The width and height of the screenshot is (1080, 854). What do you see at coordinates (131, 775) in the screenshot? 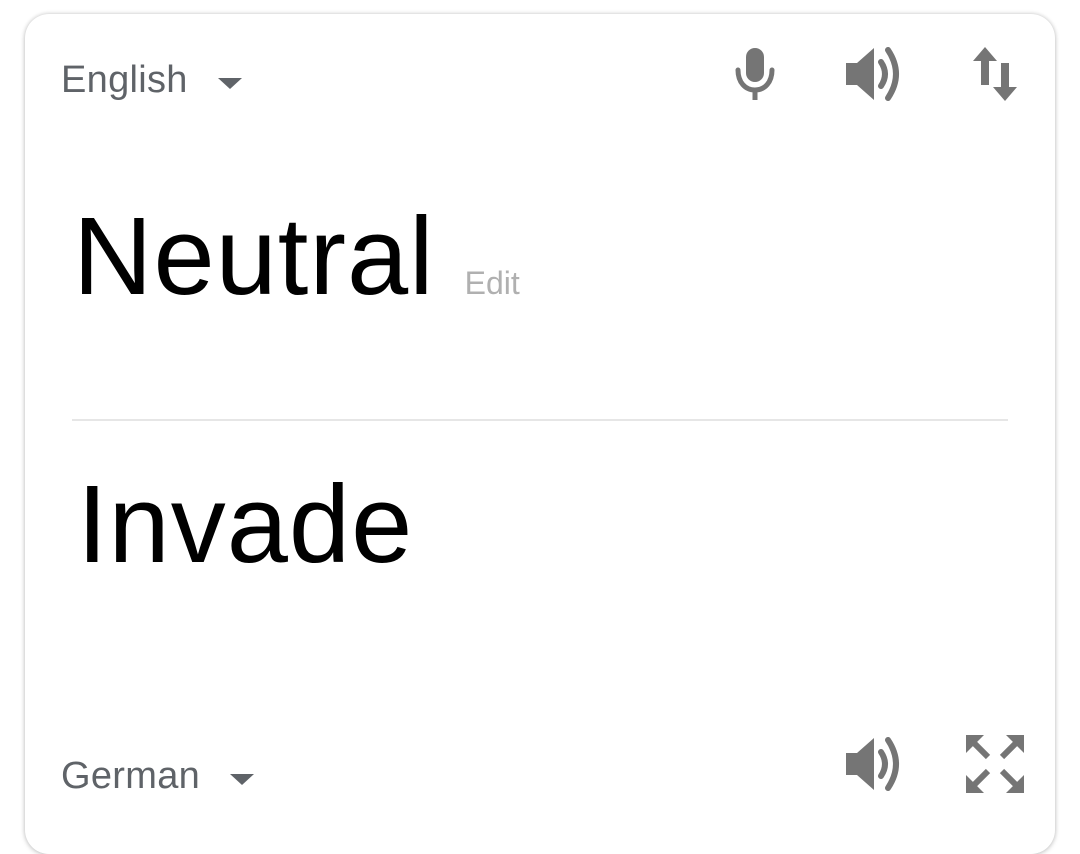
I see `target-language-label: German` at bounding box center [131, 775].